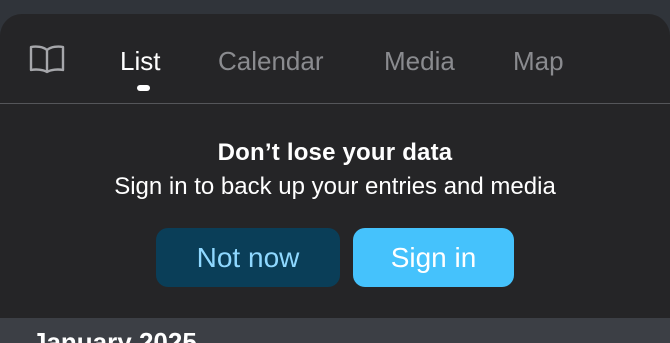 Image resolution: width=670 pixels, height=343 pixels. Describe the element at coordinates (538, 61) in the screenshot. I see `tab-map: Map` at that location.